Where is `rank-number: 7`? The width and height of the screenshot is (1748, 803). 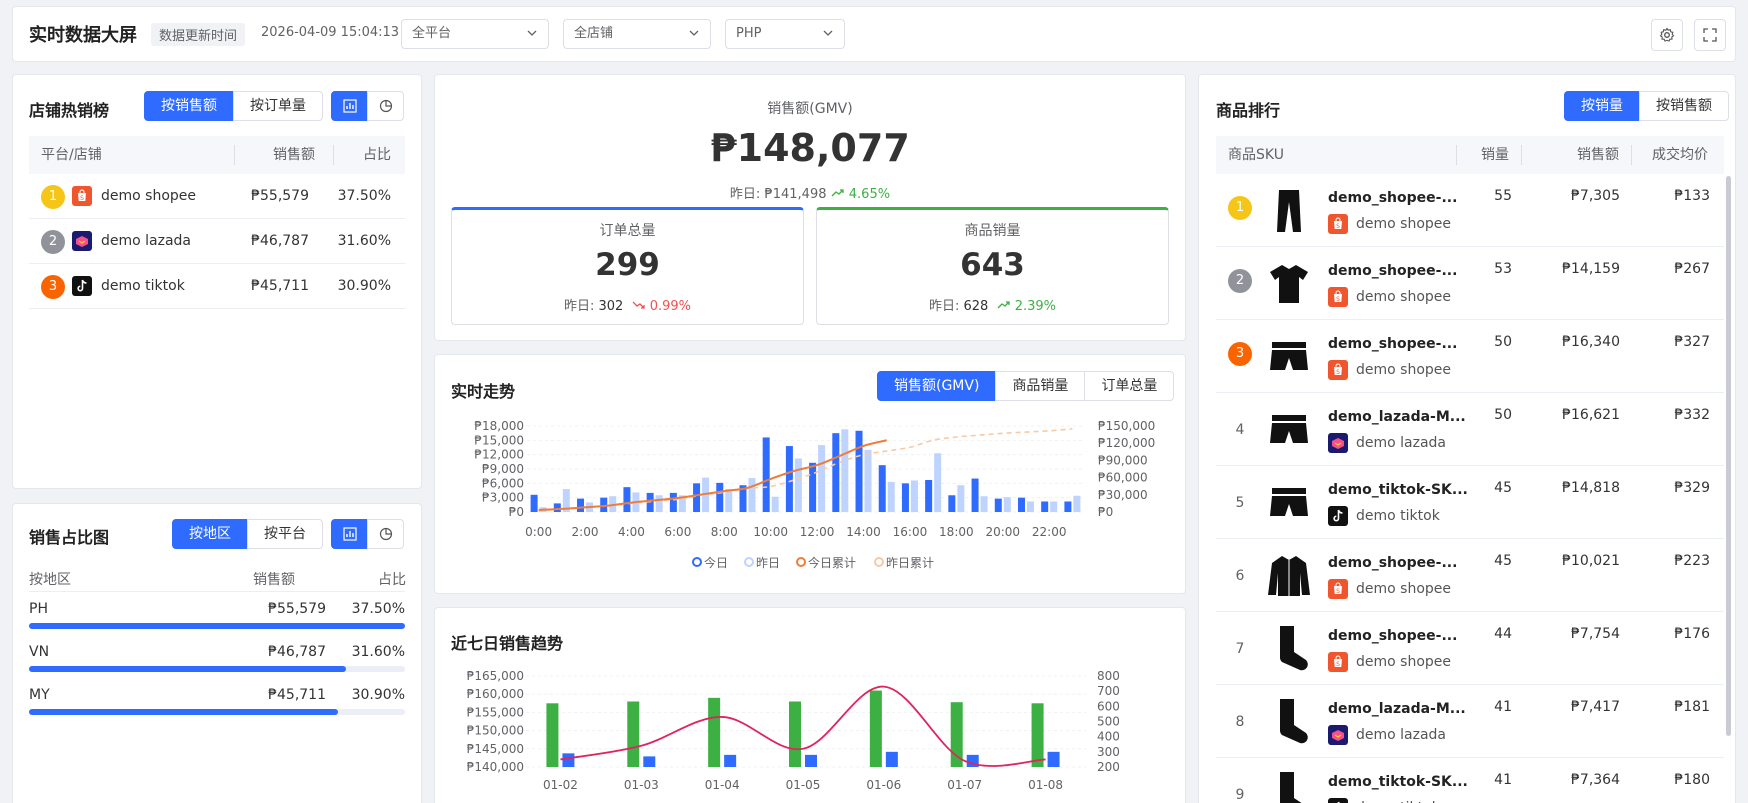
rank-number: 7 is located at coordinates (1240, 649).